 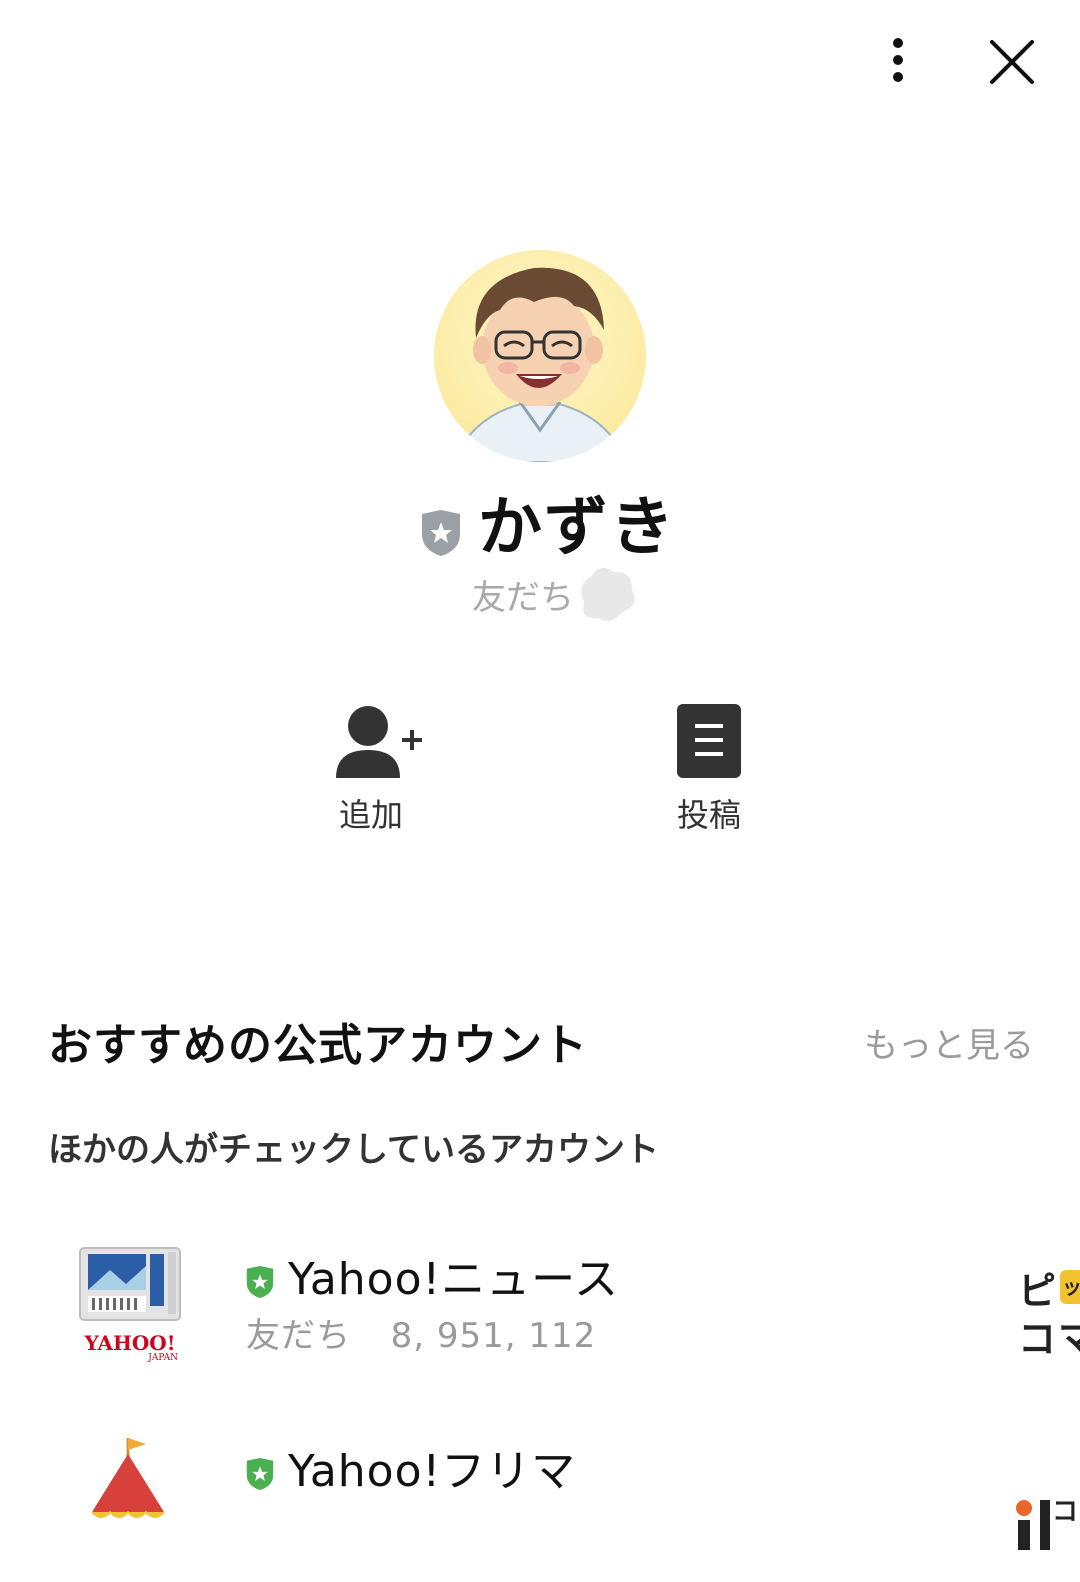 I want to click on close-icon, so click(x=1011, y=61).